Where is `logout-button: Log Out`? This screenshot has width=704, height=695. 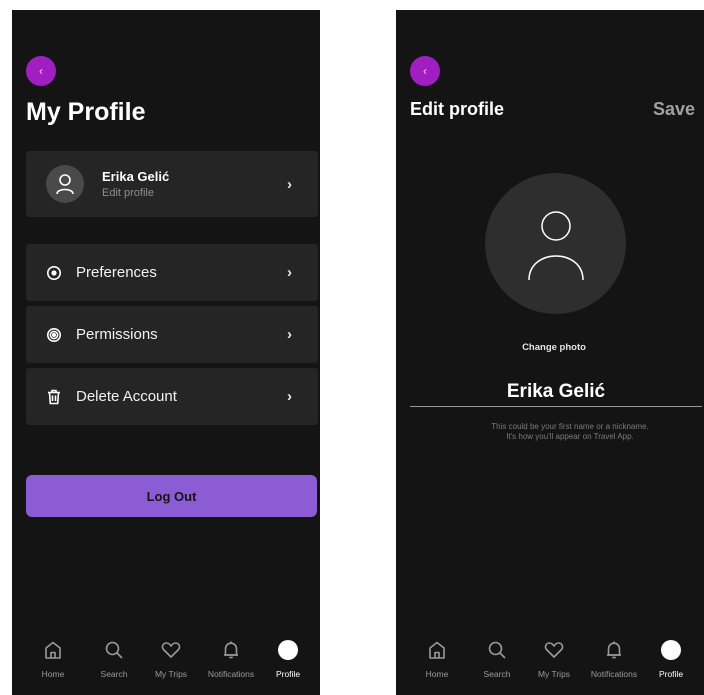
logout-button: Log Out is located at coordinates (171, 496).